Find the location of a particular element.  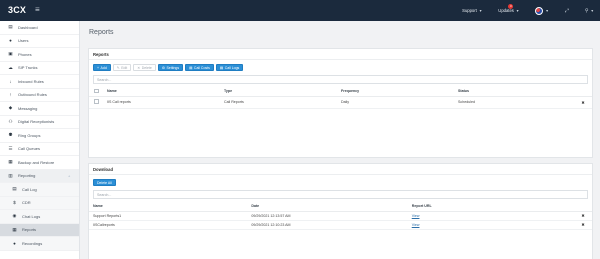

edit-button: ✎ Edit is located at coordinates (122, 67).